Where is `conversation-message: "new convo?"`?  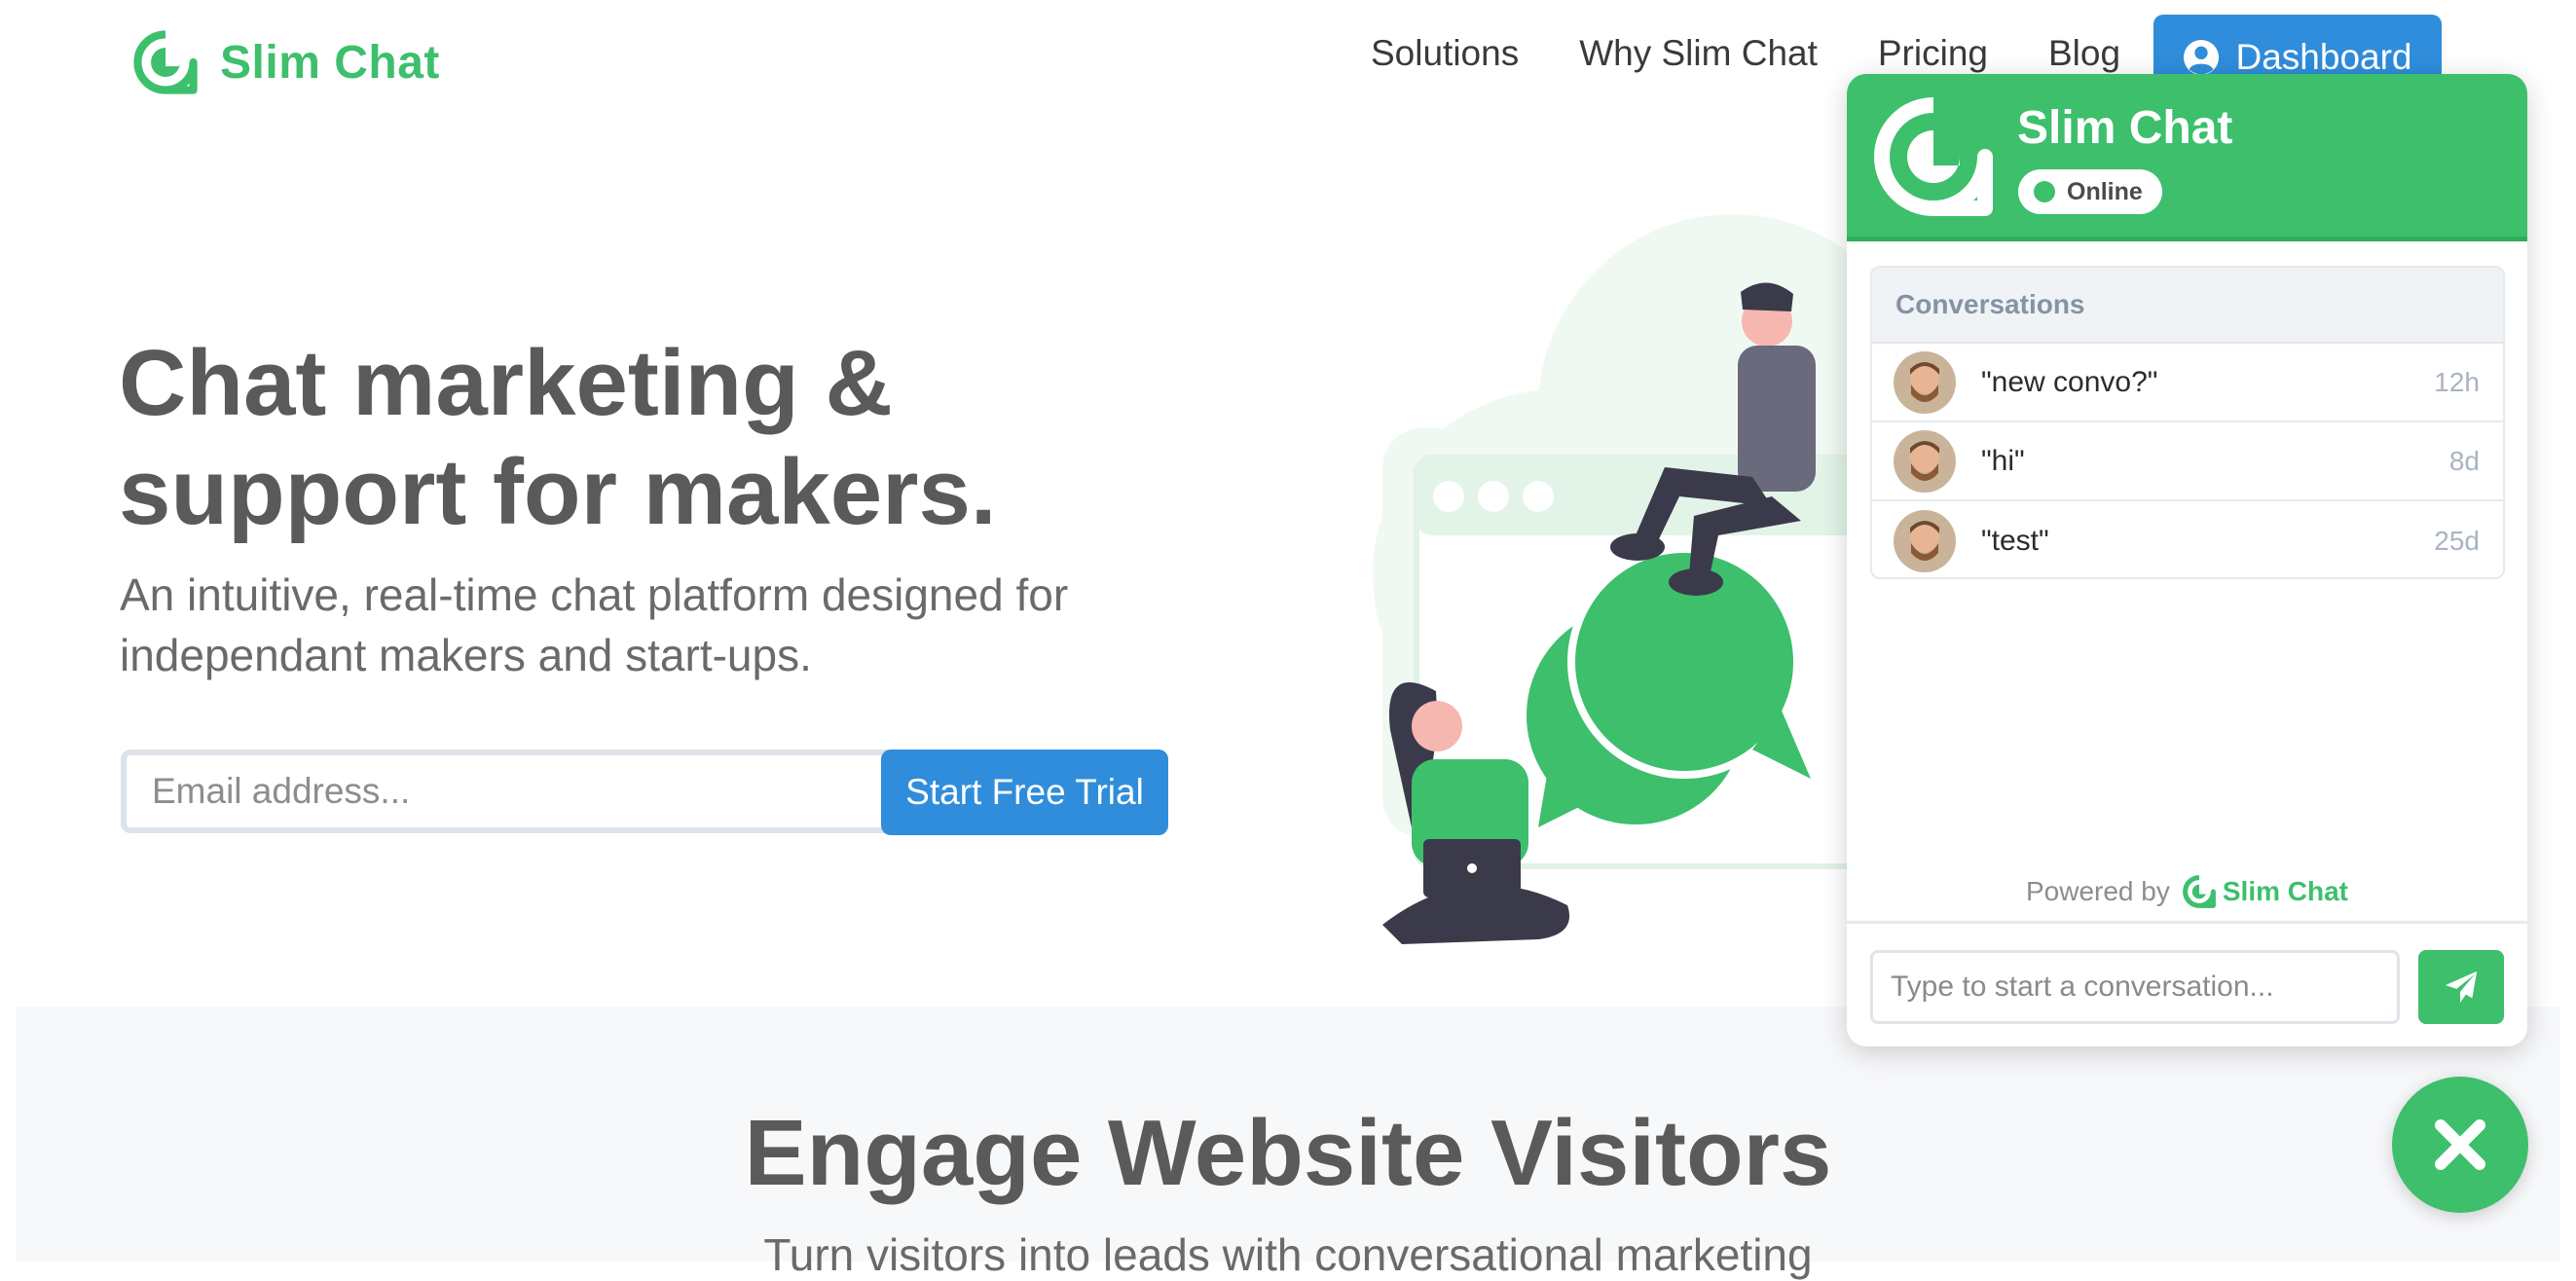
conversation-message: "new convo?" is located at coordinates (2069, 381).